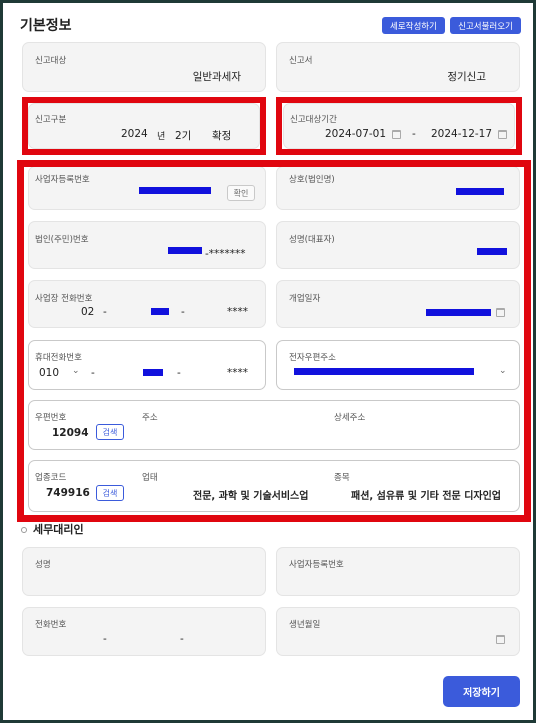  I want to click on zip-search-button: 검색, so click(110, 432).